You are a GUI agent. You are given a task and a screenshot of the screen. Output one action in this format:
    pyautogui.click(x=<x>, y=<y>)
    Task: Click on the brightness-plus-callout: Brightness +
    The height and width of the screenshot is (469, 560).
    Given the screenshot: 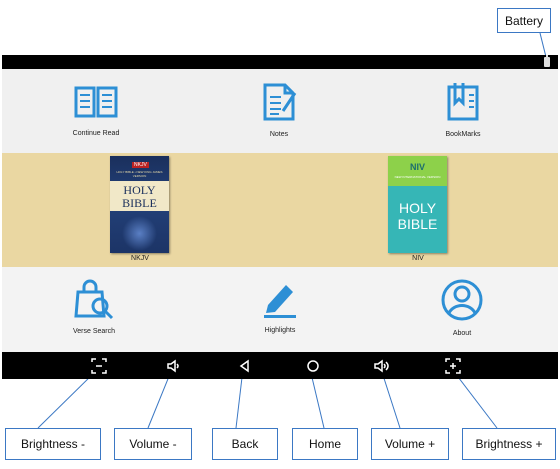 What is the action you would take?
    pyautogui.click(x=509, y=444)
    